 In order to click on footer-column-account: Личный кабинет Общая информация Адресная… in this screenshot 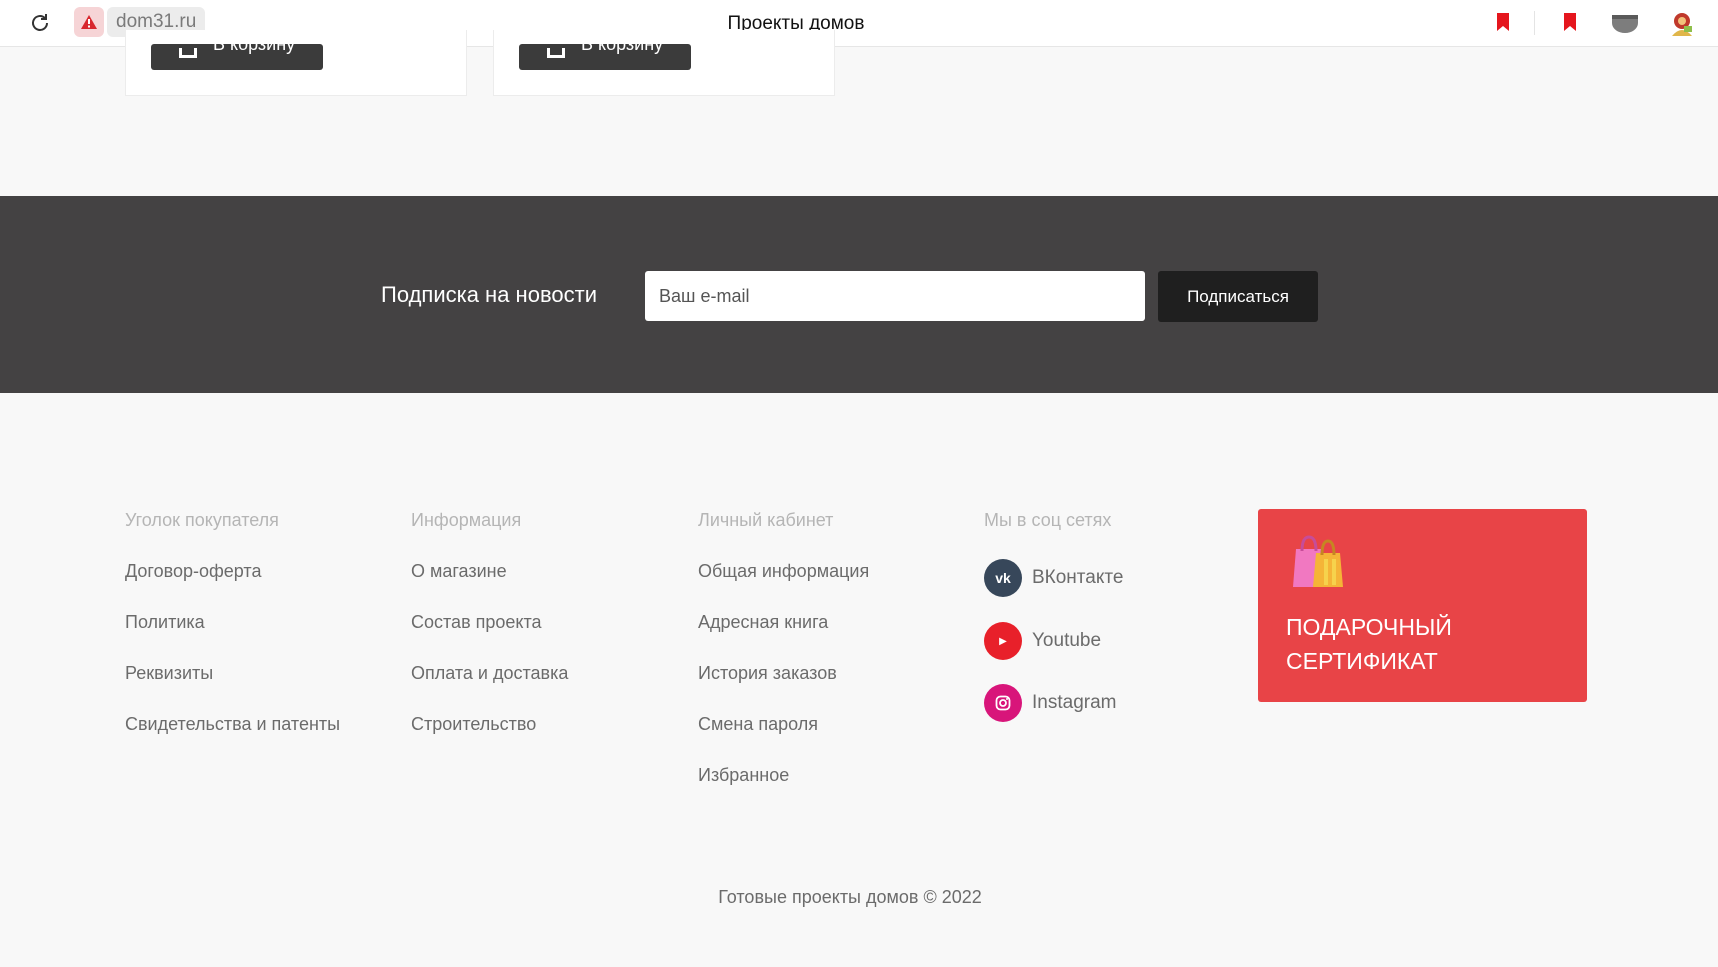, I will do `click(783, 649)`.